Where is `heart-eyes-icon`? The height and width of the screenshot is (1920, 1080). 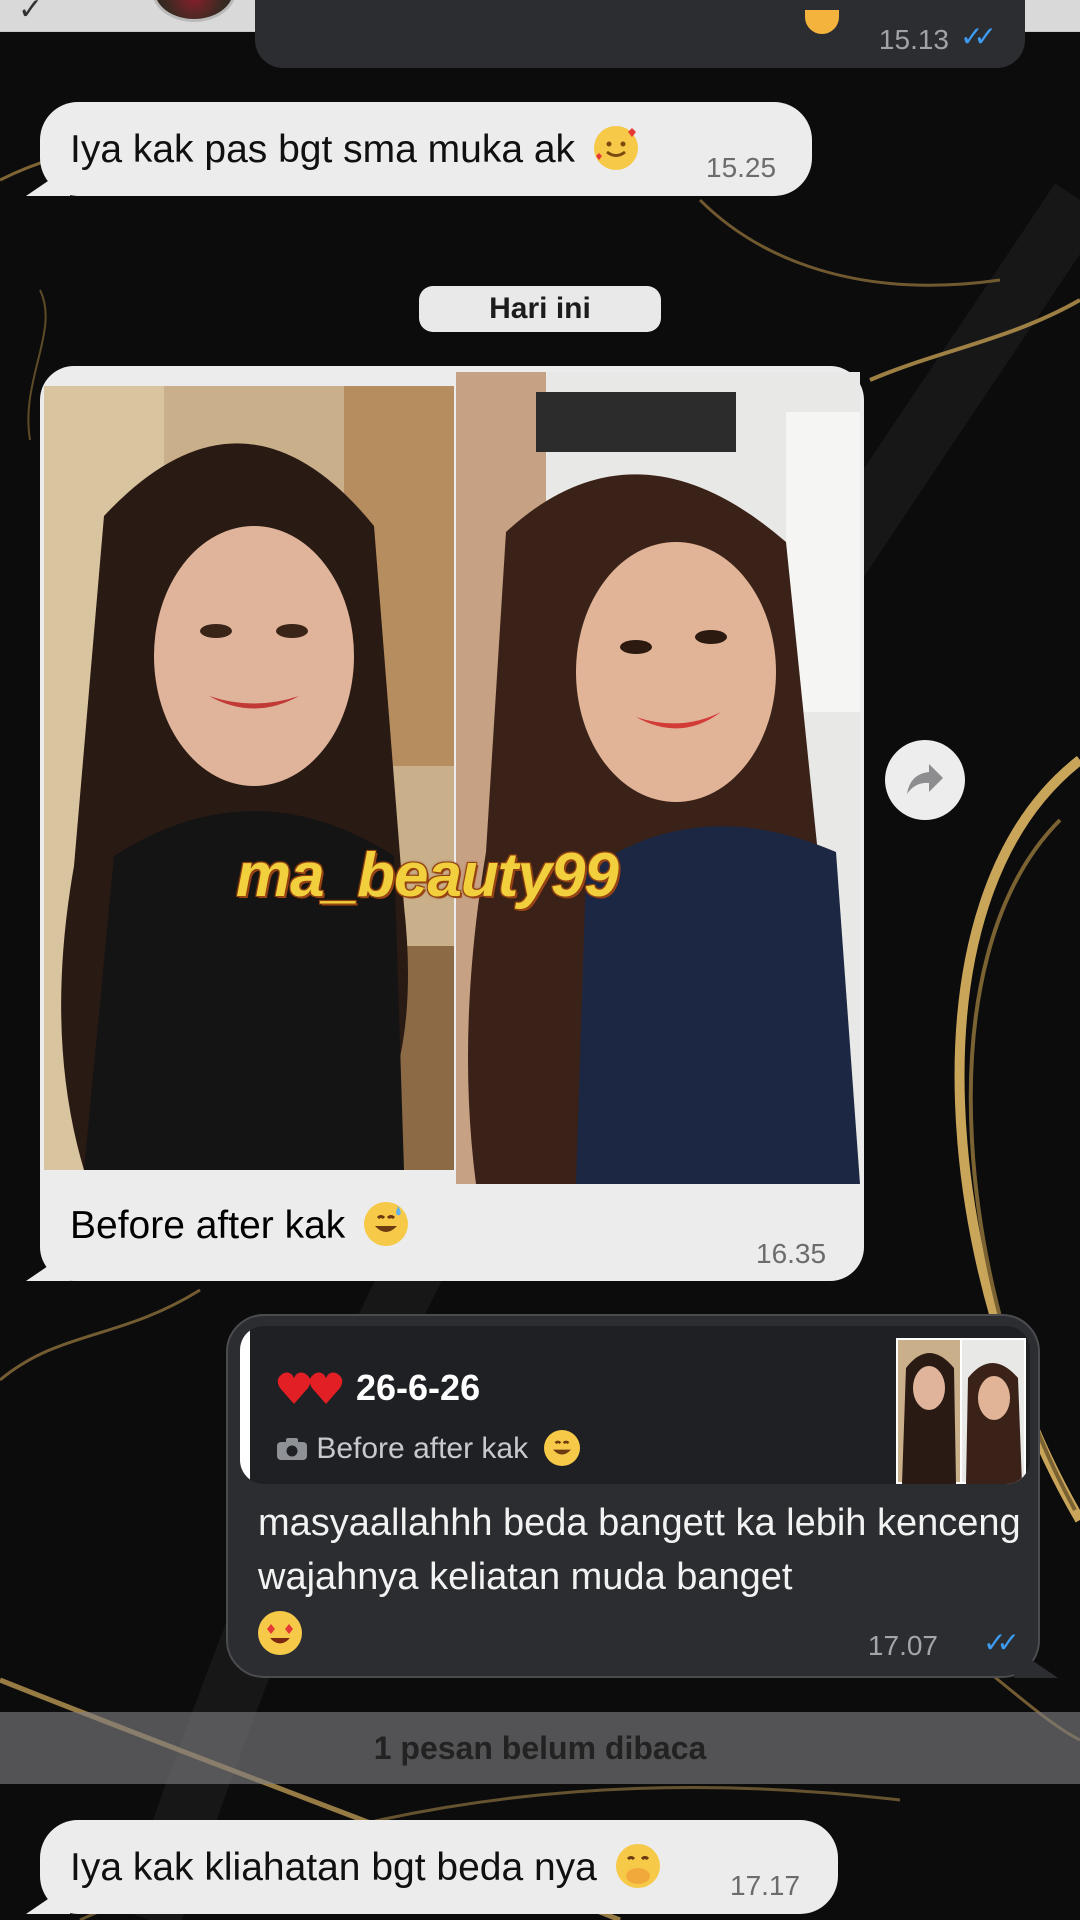
heart-eyes-icon is located at coordinates (280, 1633).